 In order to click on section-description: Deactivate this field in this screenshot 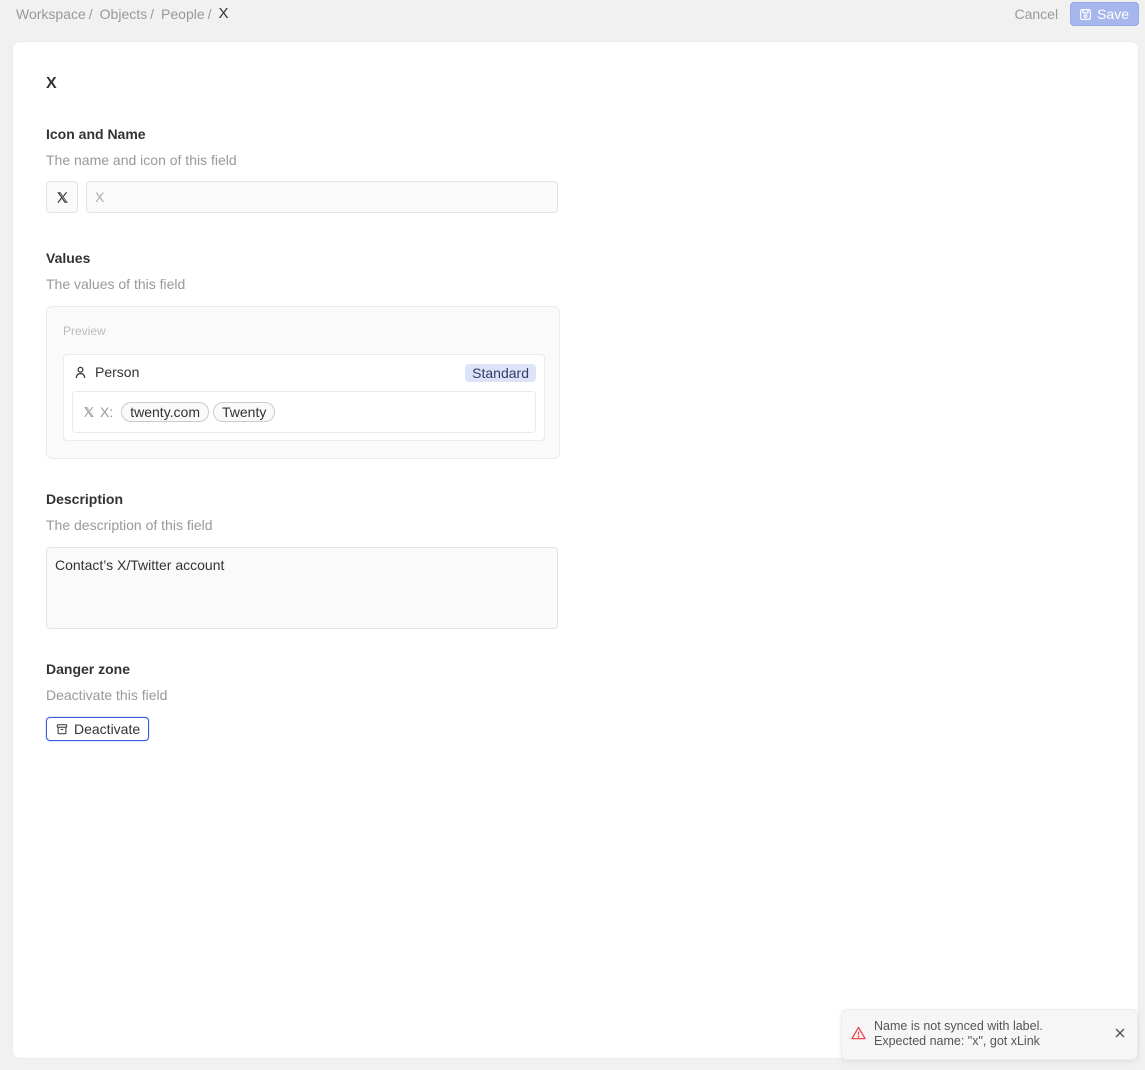, I will do `click(107, 695)`.